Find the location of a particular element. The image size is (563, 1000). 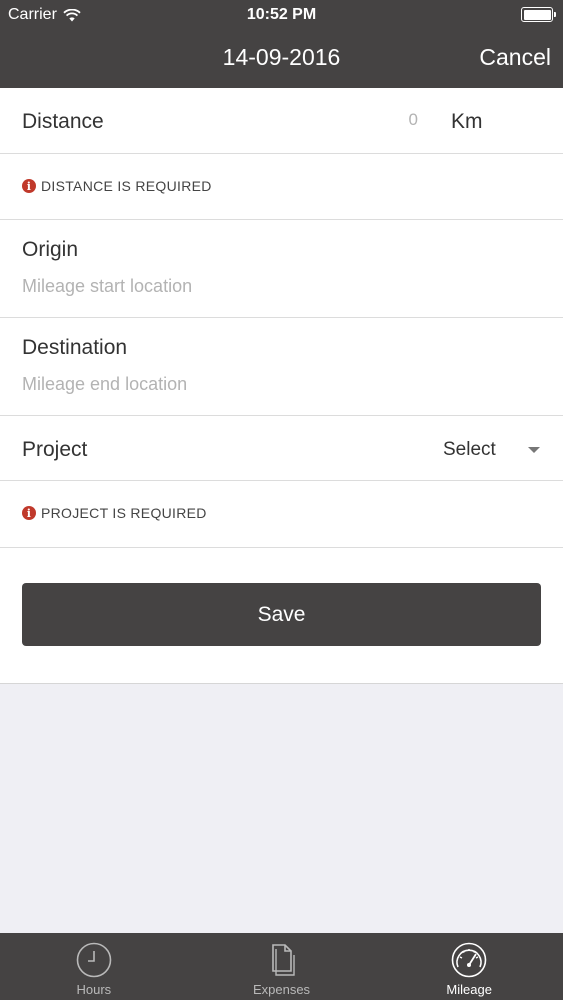

project-error: i PROJECT IS REQUIRED is located at coordinates (114, 513).